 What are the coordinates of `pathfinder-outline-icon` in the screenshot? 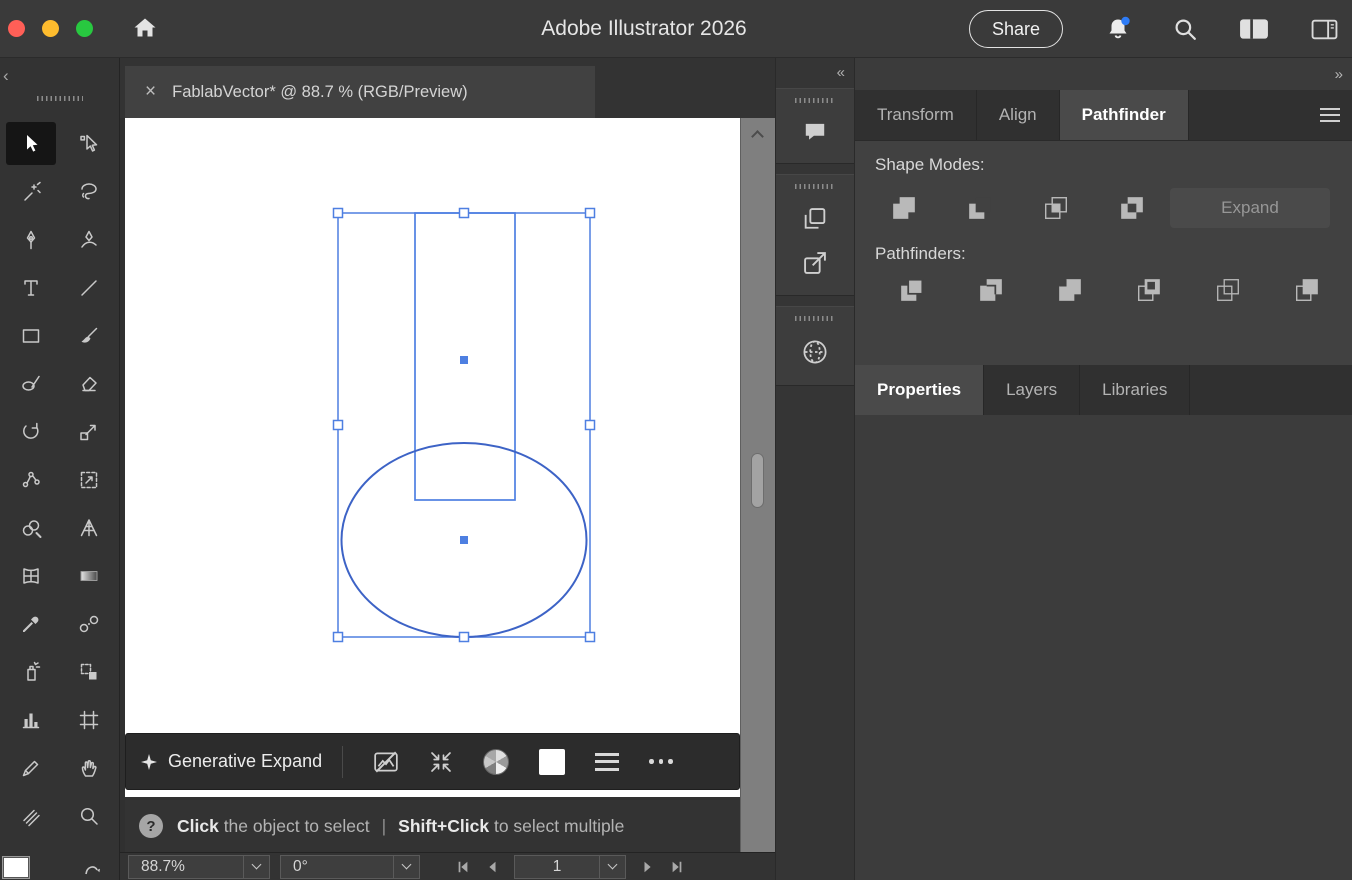 It's located at (1228, 290).